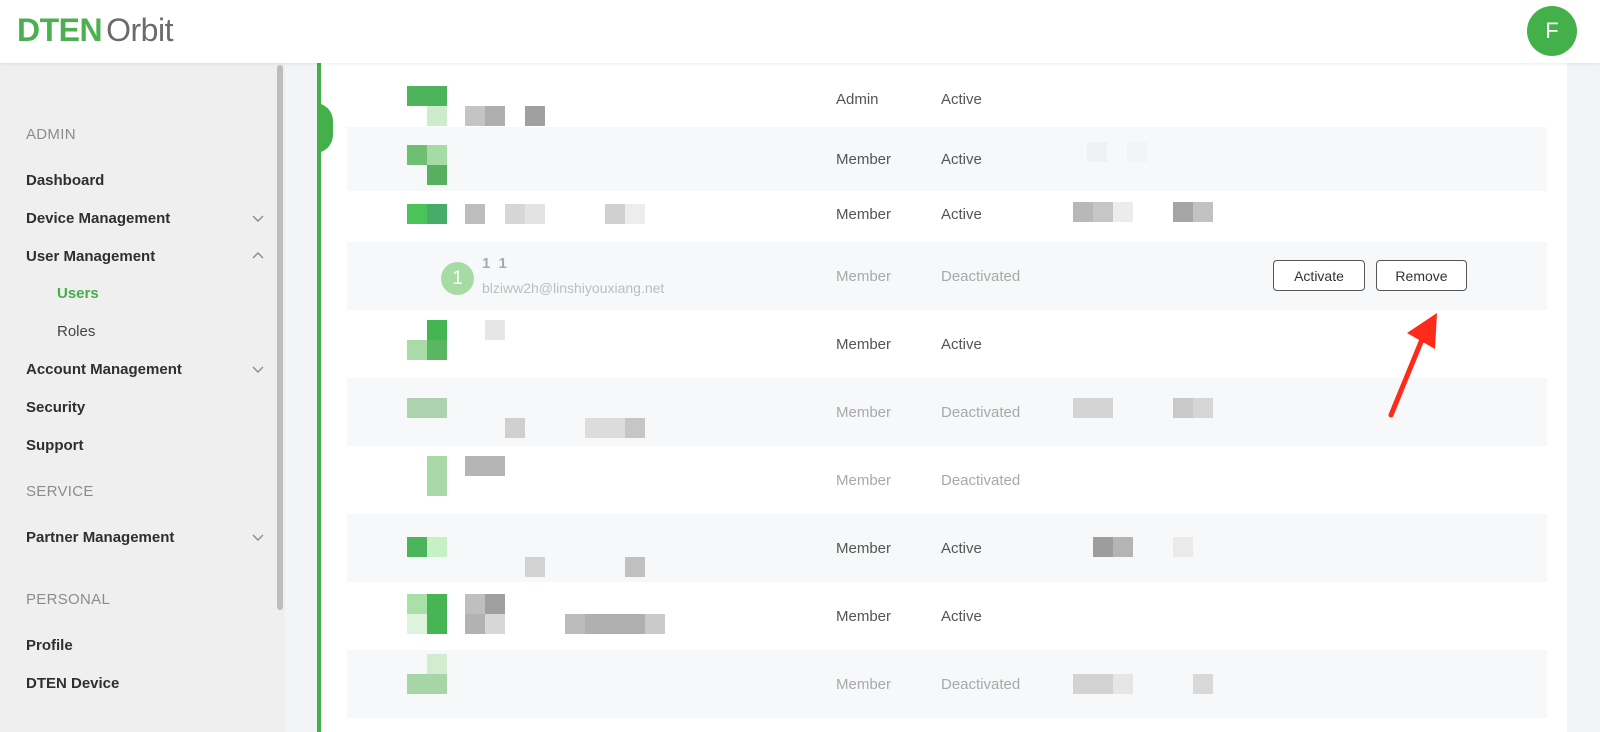  I want to click on section-service: SERVICE, so click(60, 491).